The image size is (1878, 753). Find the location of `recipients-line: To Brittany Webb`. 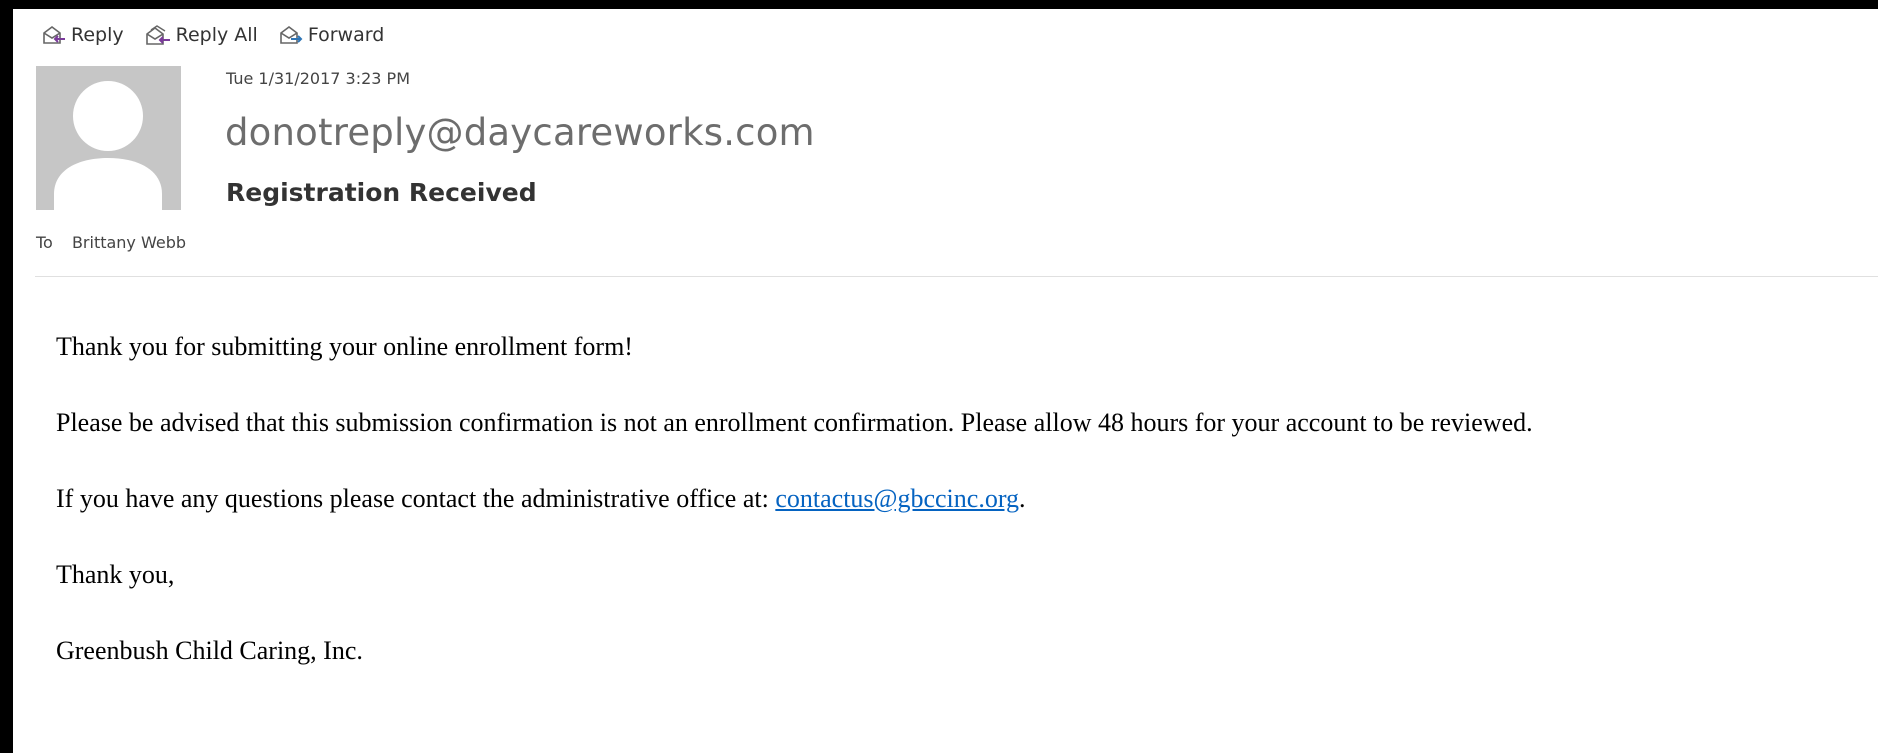

recipients-line: To Brittany Webb is located at coordinates (111, 242).